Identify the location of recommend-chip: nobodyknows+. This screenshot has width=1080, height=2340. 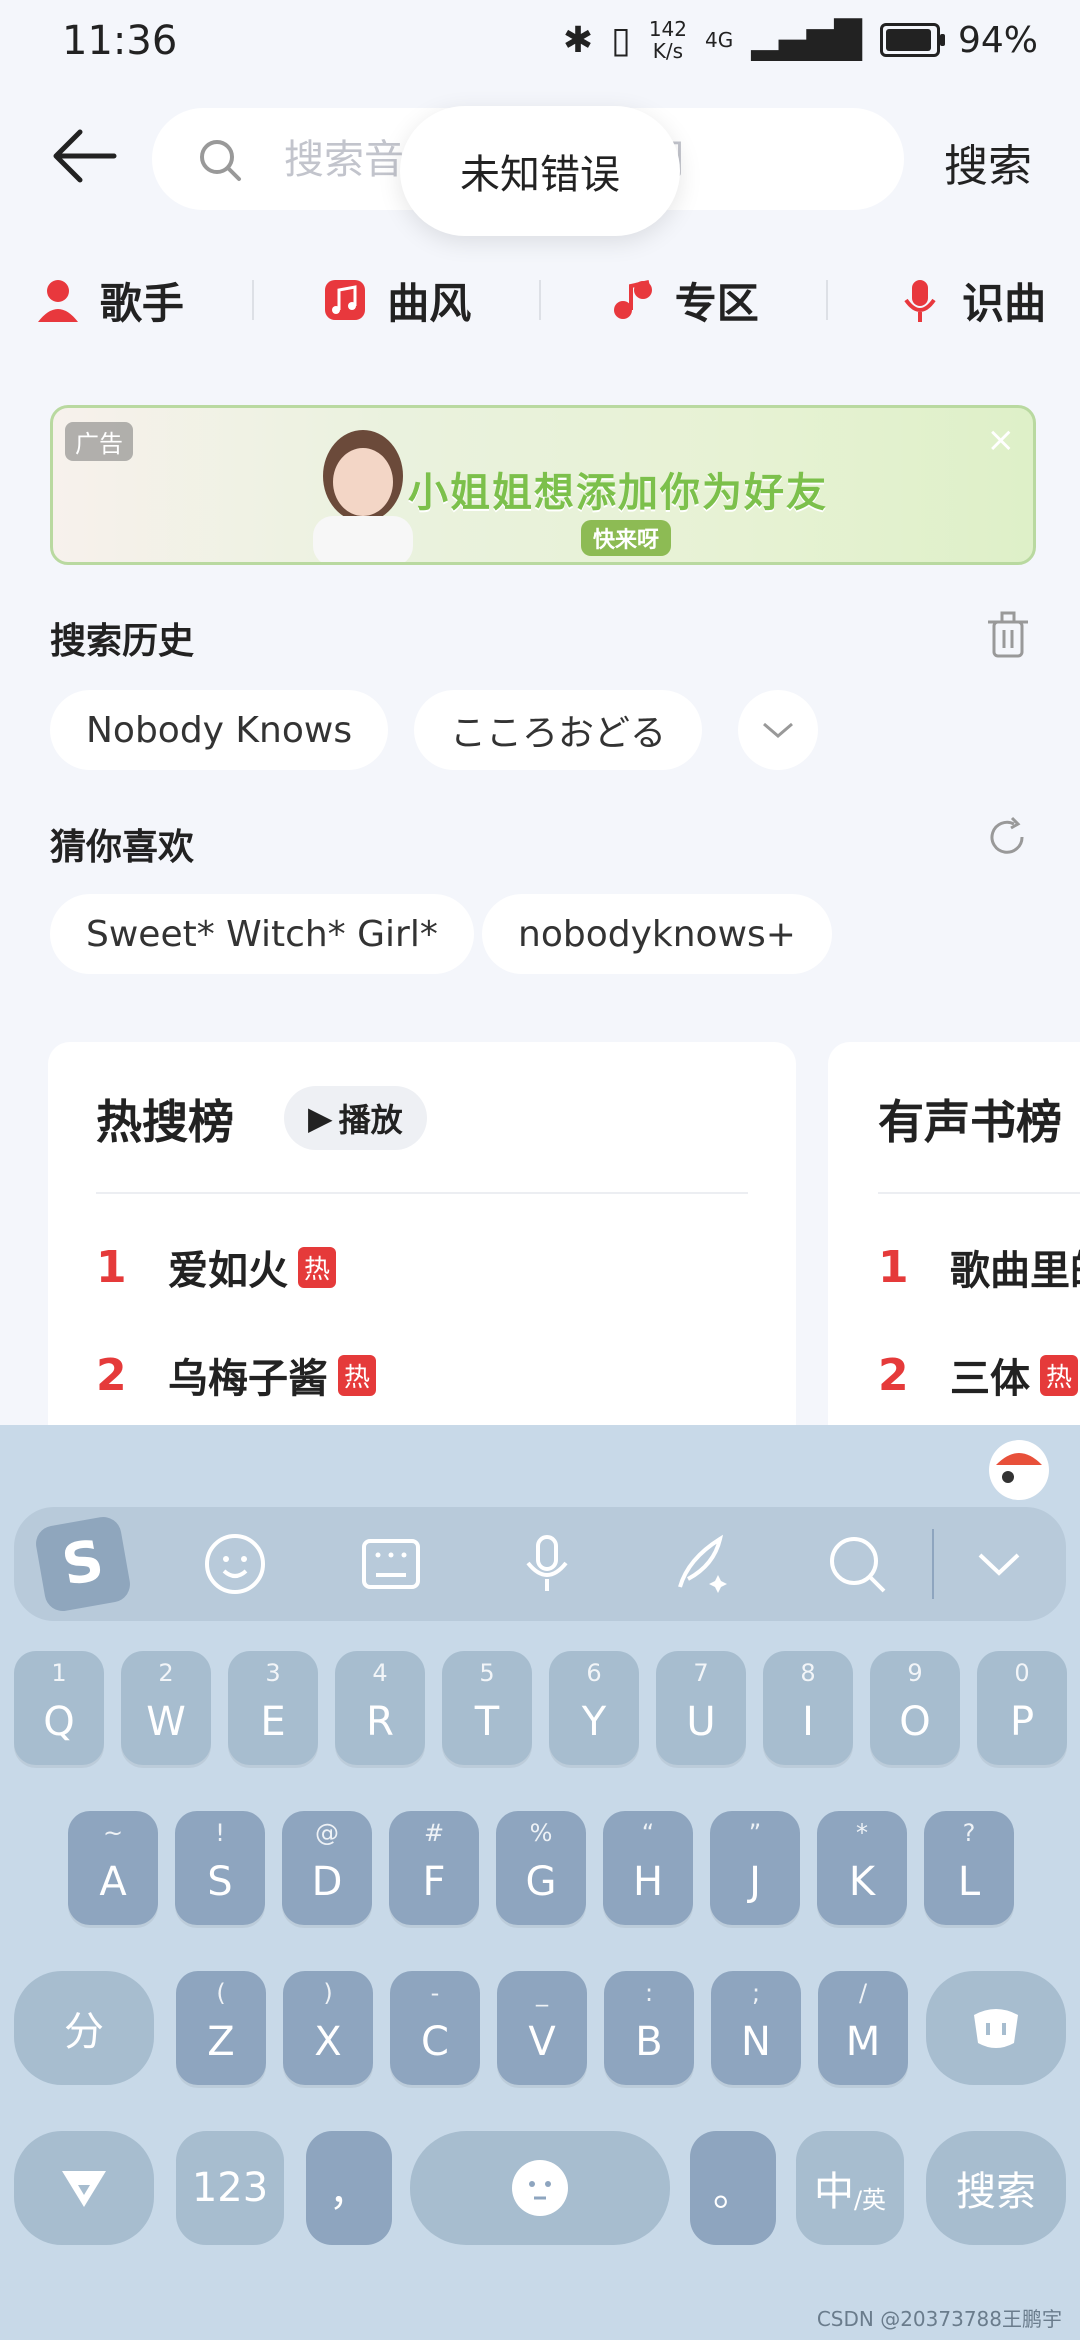
(657, 934).